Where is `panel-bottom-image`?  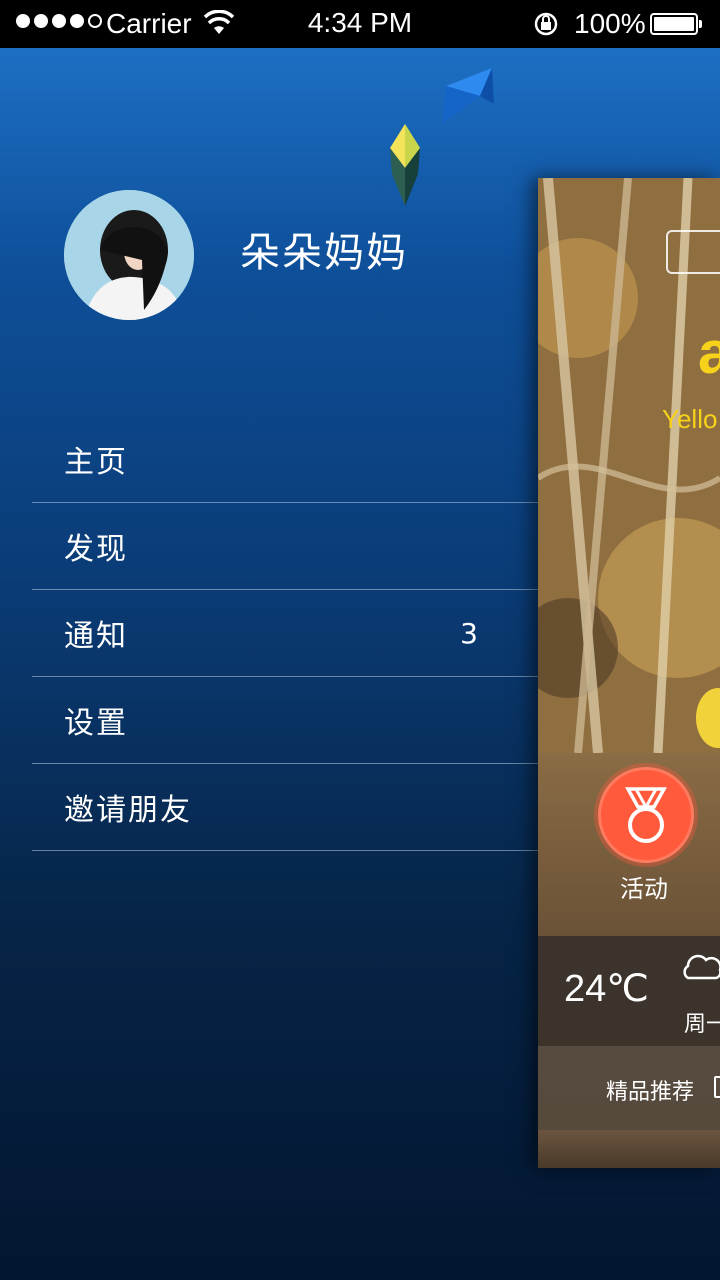
panel-bottom-image is located at coordinates (629, 1149).